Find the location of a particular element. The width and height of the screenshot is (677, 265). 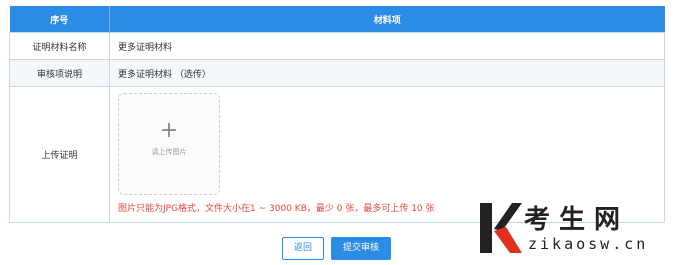

table-header-row: 序号 材料项 is located at coordinates (337, 19).